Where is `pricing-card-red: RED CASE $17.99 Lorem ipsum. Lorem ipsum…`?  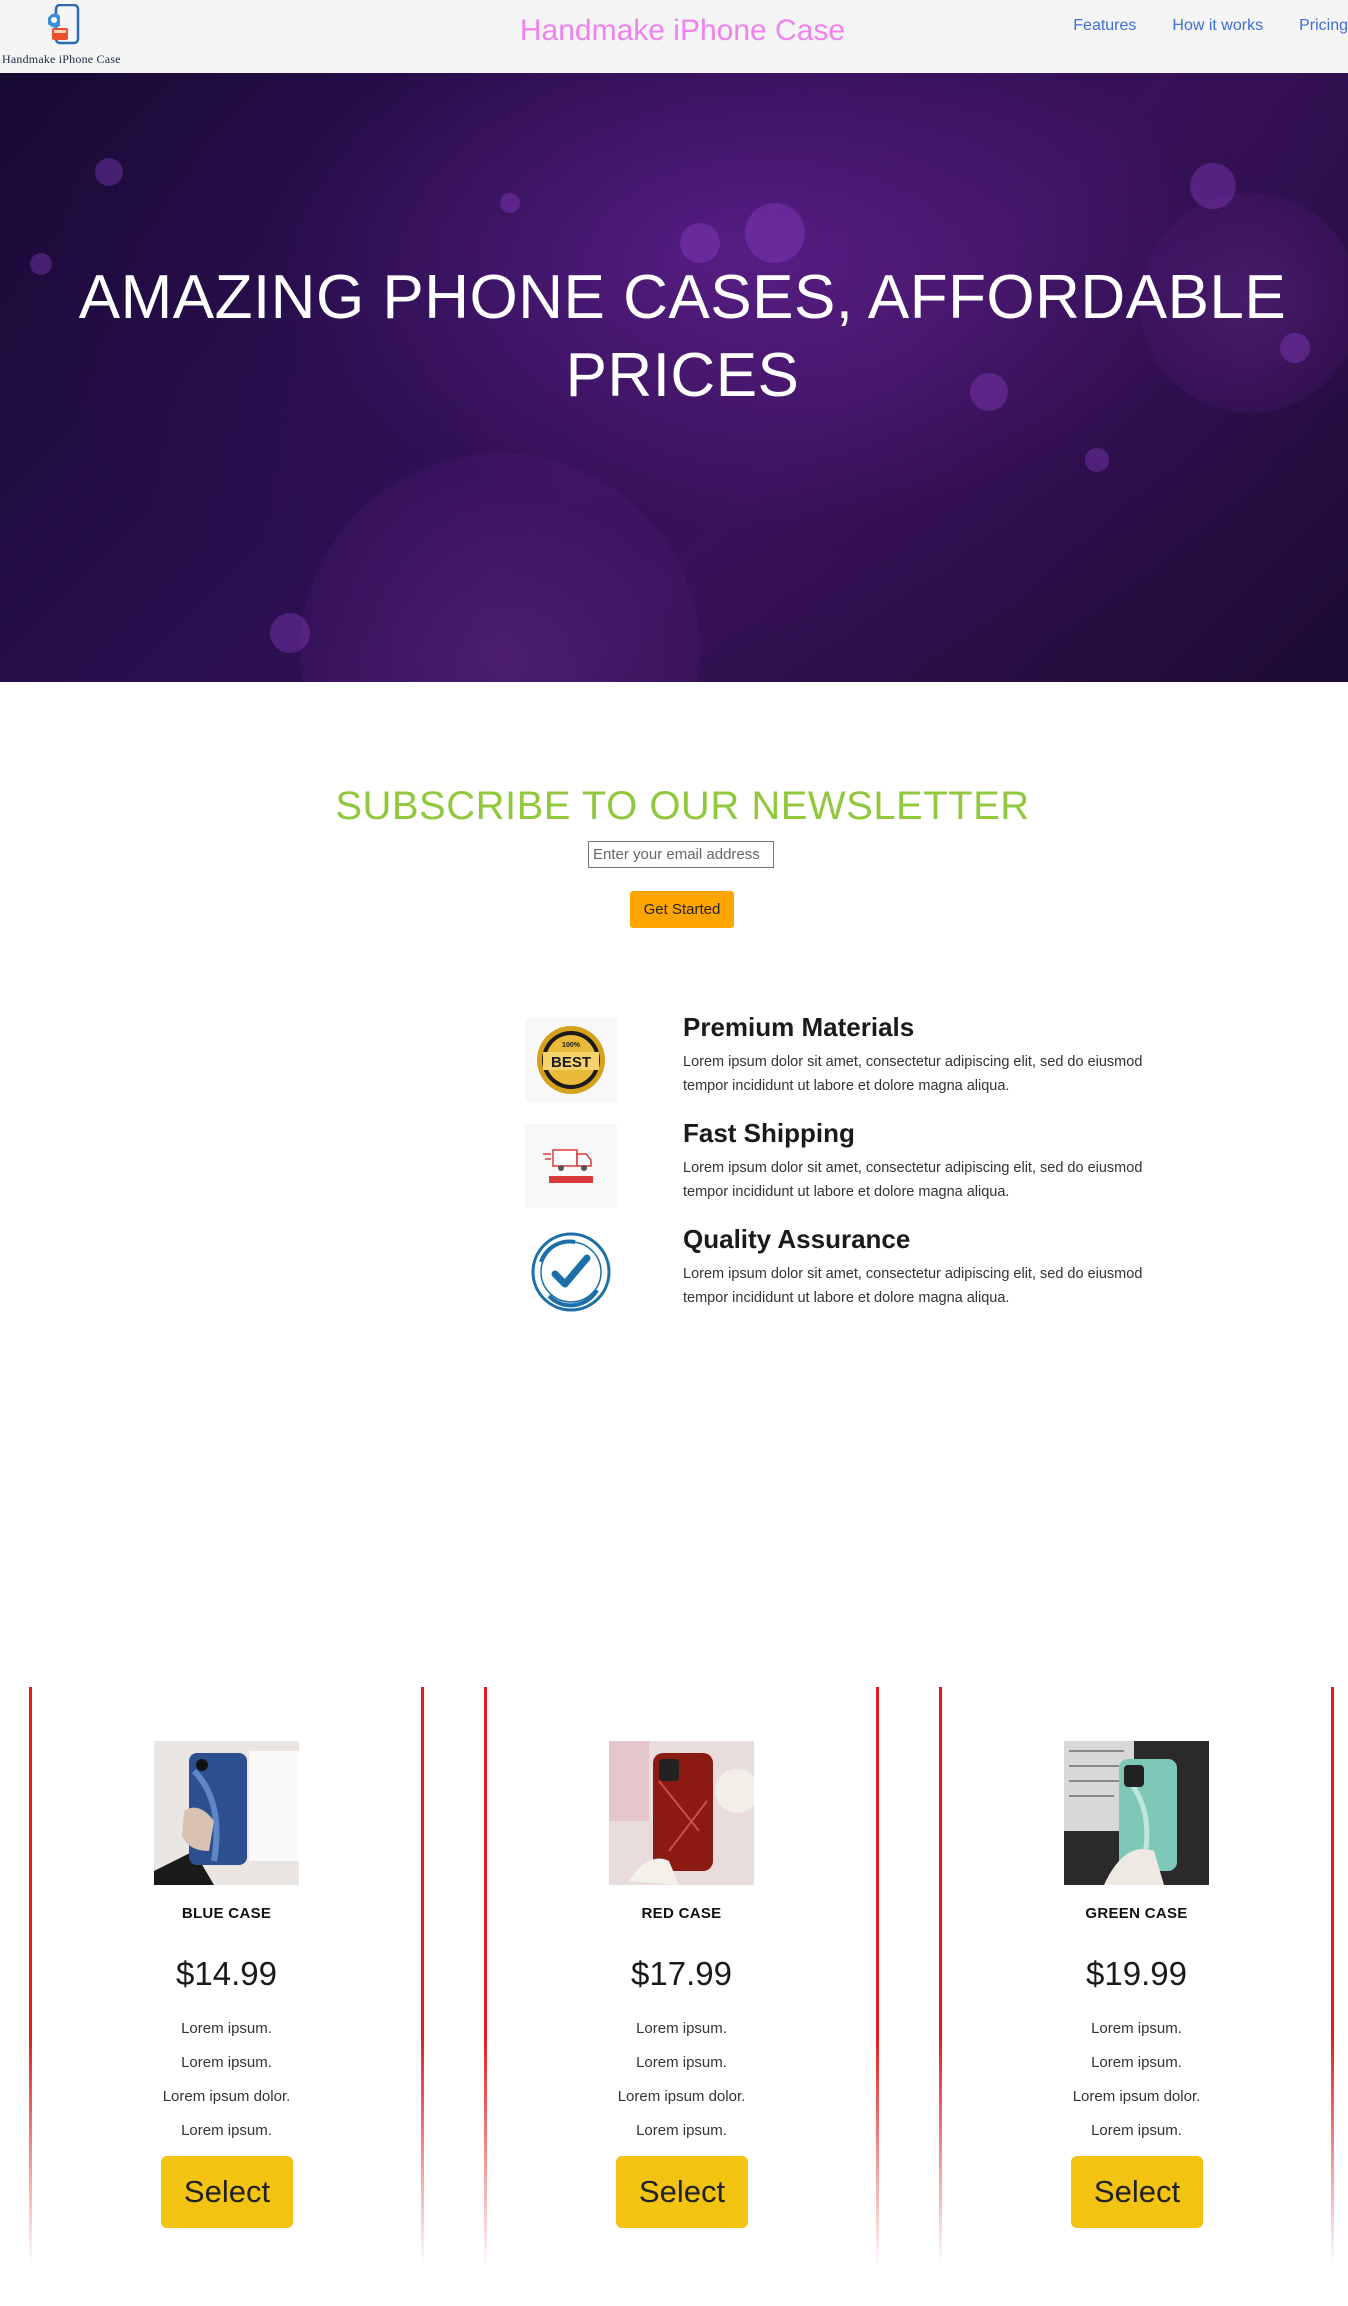
pricing-card-red: RED CASE $17.99 Lorem ipsum. Lorem ipsum… is located at coordinates (681, 1977).